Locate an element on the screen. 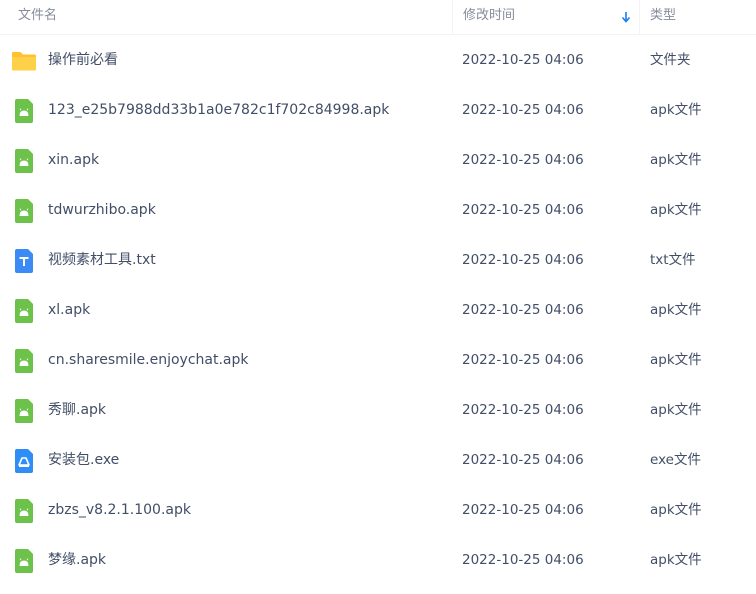  folder-icon is located at coordinates (24, 61).